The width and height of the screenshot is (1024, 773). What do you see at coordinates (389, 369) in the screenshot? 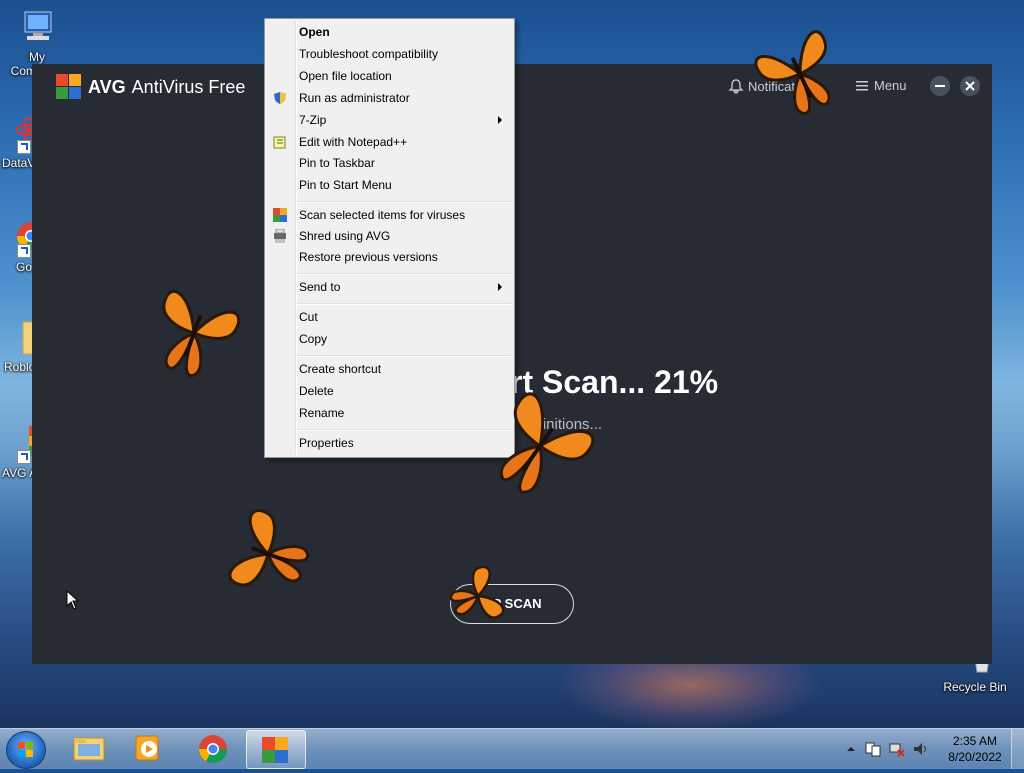
I see `ctx-item-create-shortcut: Create shortcut` at bounding box center [389, 369].